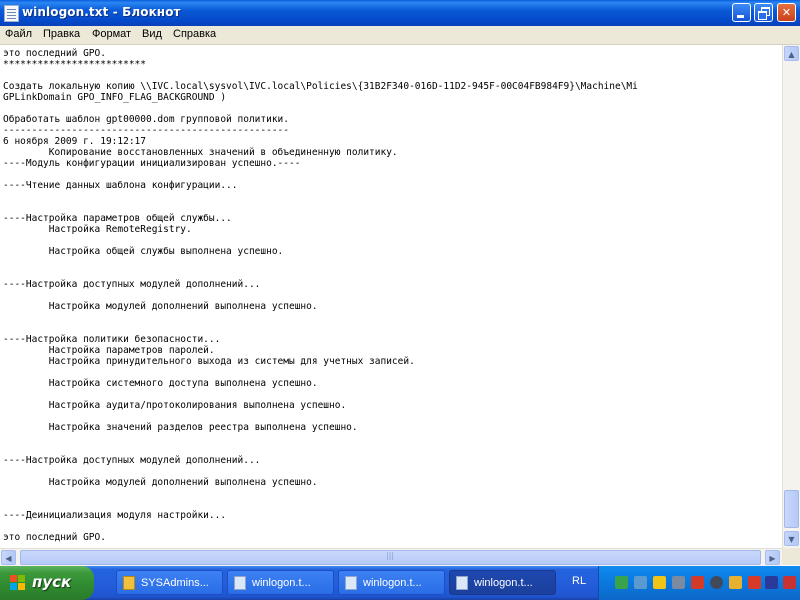  Describe the element at coordinates (18, 583) in the screenshot. I see `windows-logo-icon` at that location.